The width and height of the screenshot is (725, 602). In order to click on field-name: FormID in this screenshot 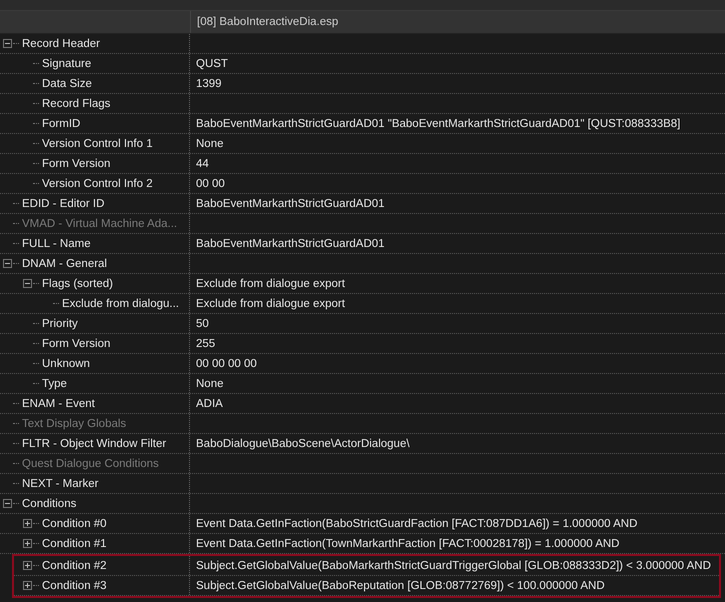, I will do `click(61, 124)`.